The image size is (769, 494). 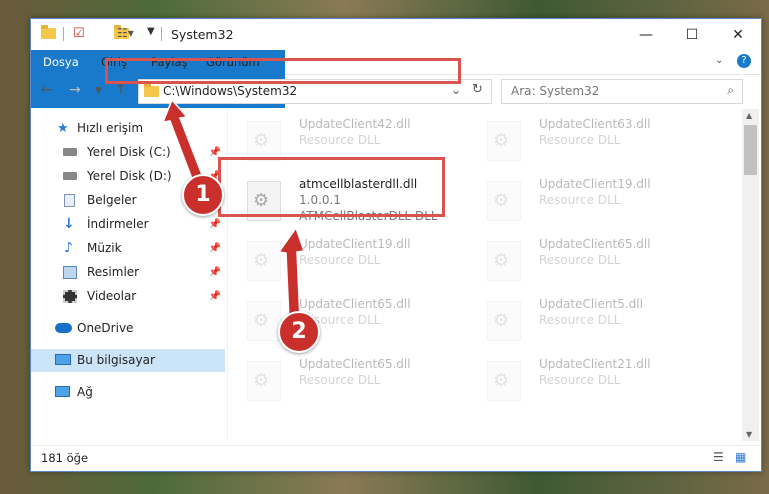 I want to click on arrow-1-icon, so click(x=183, y=141).